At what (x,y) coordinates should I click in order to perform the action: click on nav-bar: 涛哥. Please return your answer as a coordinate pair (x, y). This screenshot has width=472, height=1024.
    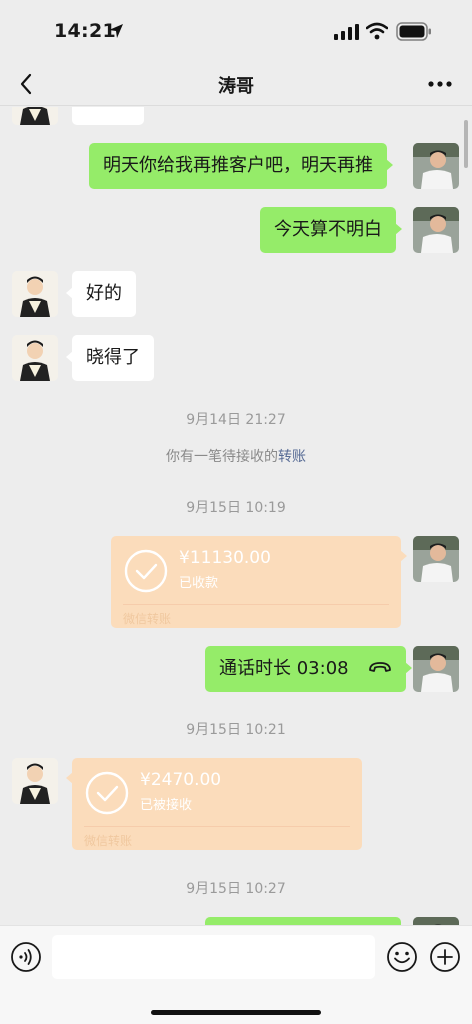
    Looking at the image, I should click on (236, 84).